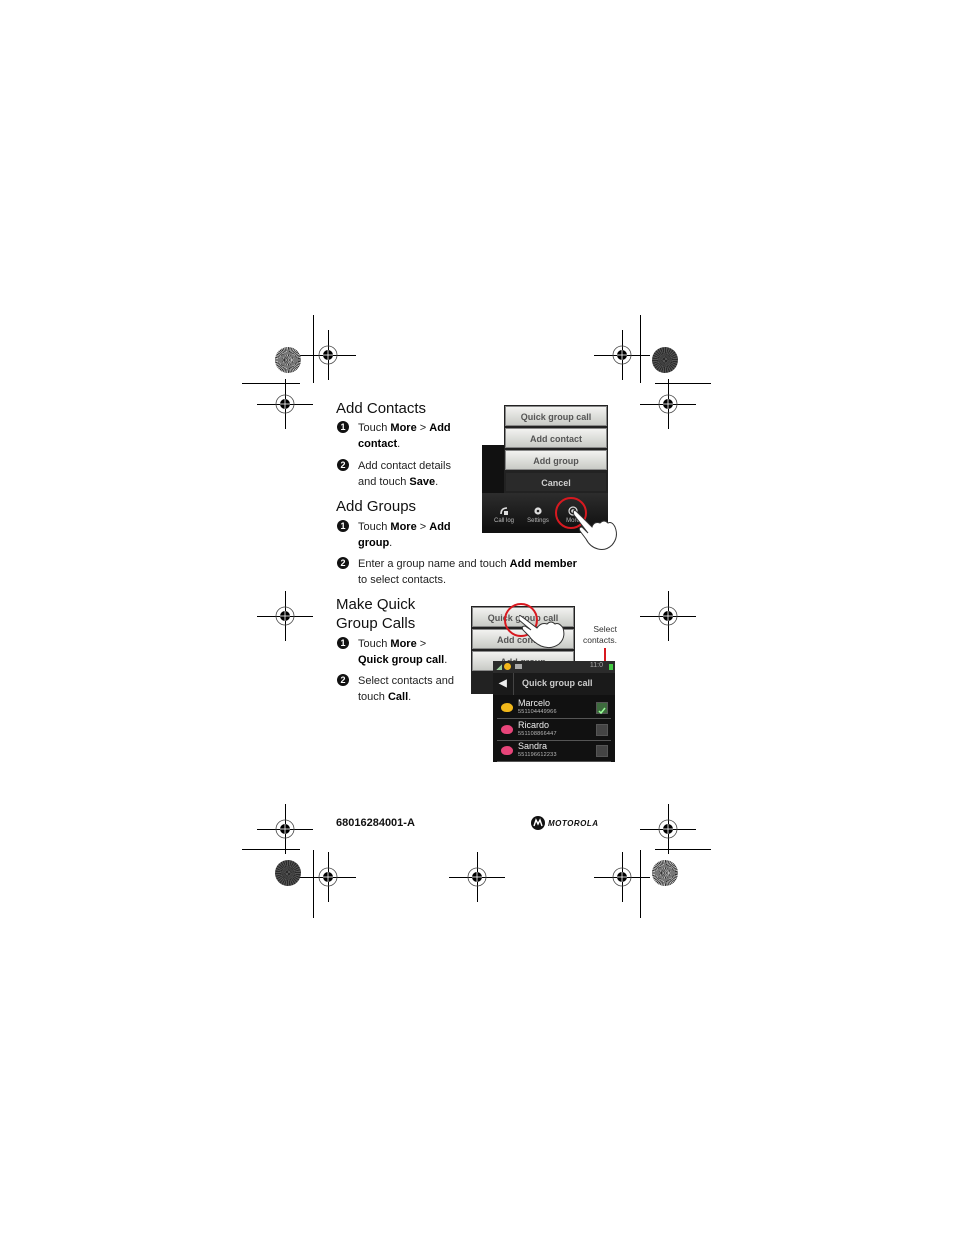 This screenshot has height=1235, width=954. Describe the element at coordinates (596, 665) in the screenshot. I see `status-time: 11:0` at that location.